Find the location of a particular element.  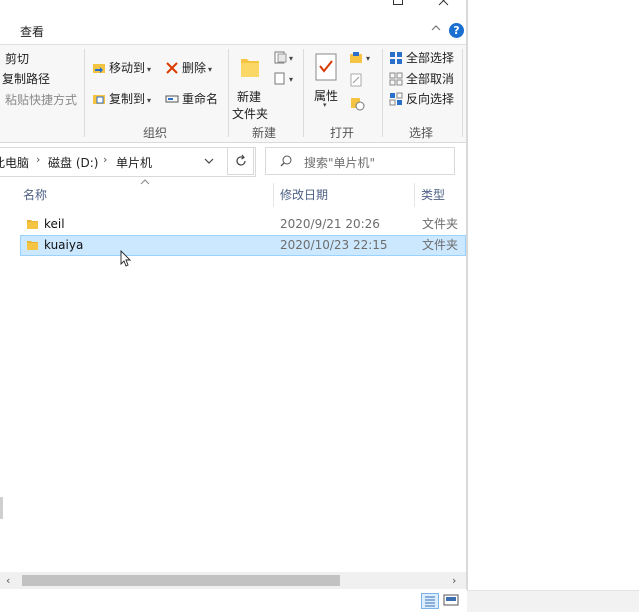

invert-selection-icon is located at coordinates (396, 98).